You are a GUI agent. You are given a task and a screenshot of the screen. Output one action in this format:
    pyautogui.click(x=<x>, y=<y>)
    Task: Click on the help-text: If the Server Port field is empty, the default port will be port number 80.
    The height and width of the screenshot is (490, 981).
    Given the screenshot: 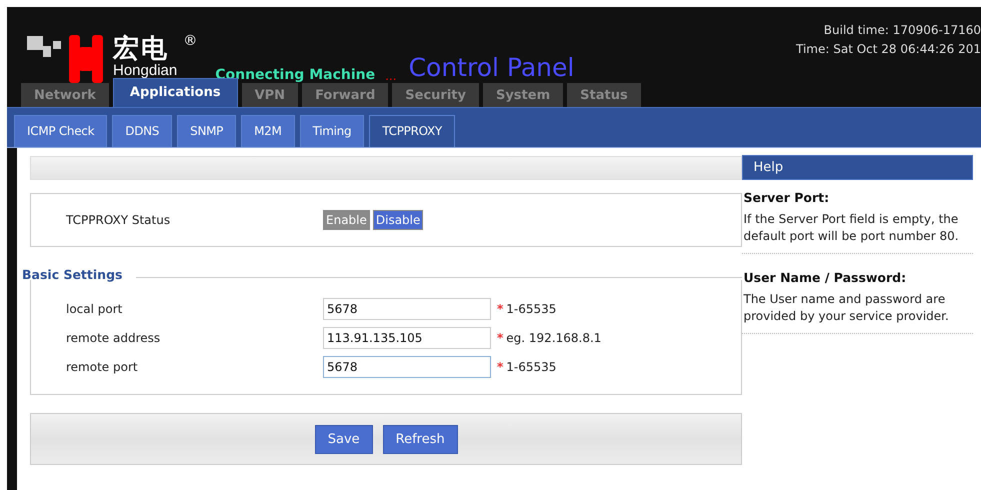 What is the action you would take?
    pyautogui.click(x=851, y=228)
    